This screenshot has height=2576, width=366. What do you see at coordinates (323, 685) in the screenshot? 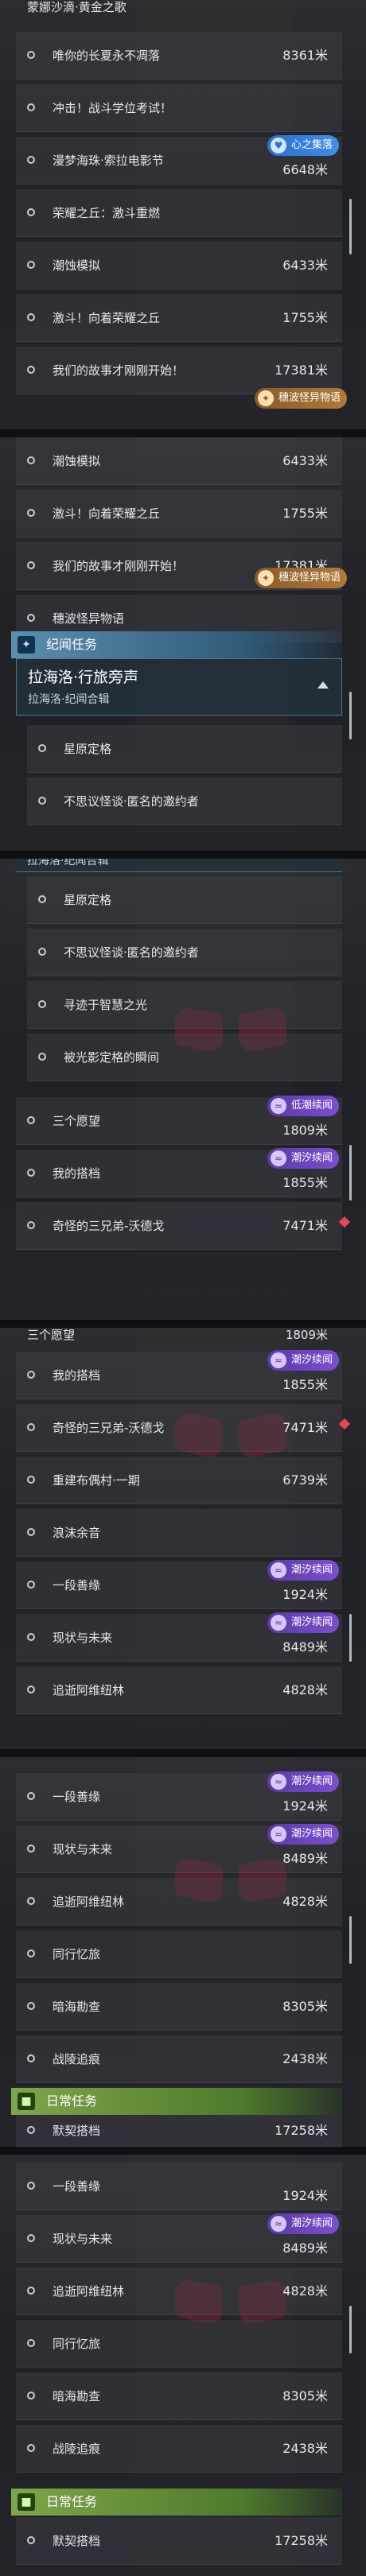
I see `collapse-icon` at bounding box center [323, 685].